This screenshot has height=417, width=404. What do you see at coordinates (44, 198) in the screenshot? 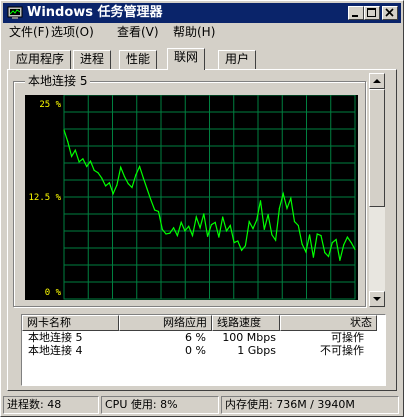
I see `y-tick-label: 12.5 %` at bounding box center [44, 198].